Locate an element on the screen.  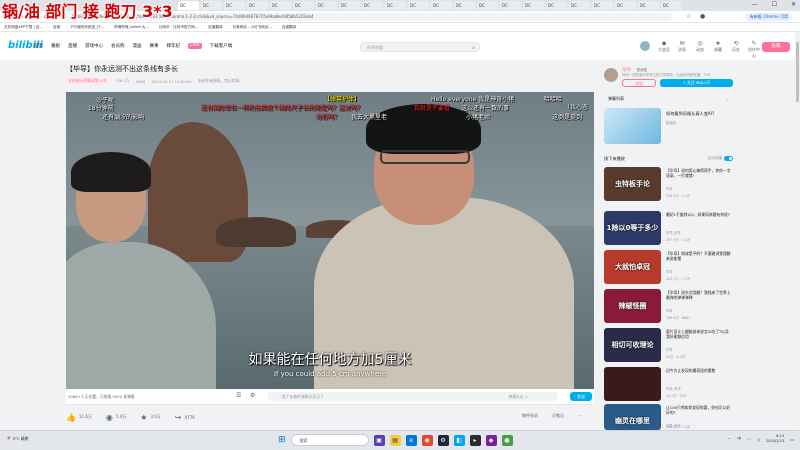
chrome-icon: ◉ is located at coordinates (427, 440).